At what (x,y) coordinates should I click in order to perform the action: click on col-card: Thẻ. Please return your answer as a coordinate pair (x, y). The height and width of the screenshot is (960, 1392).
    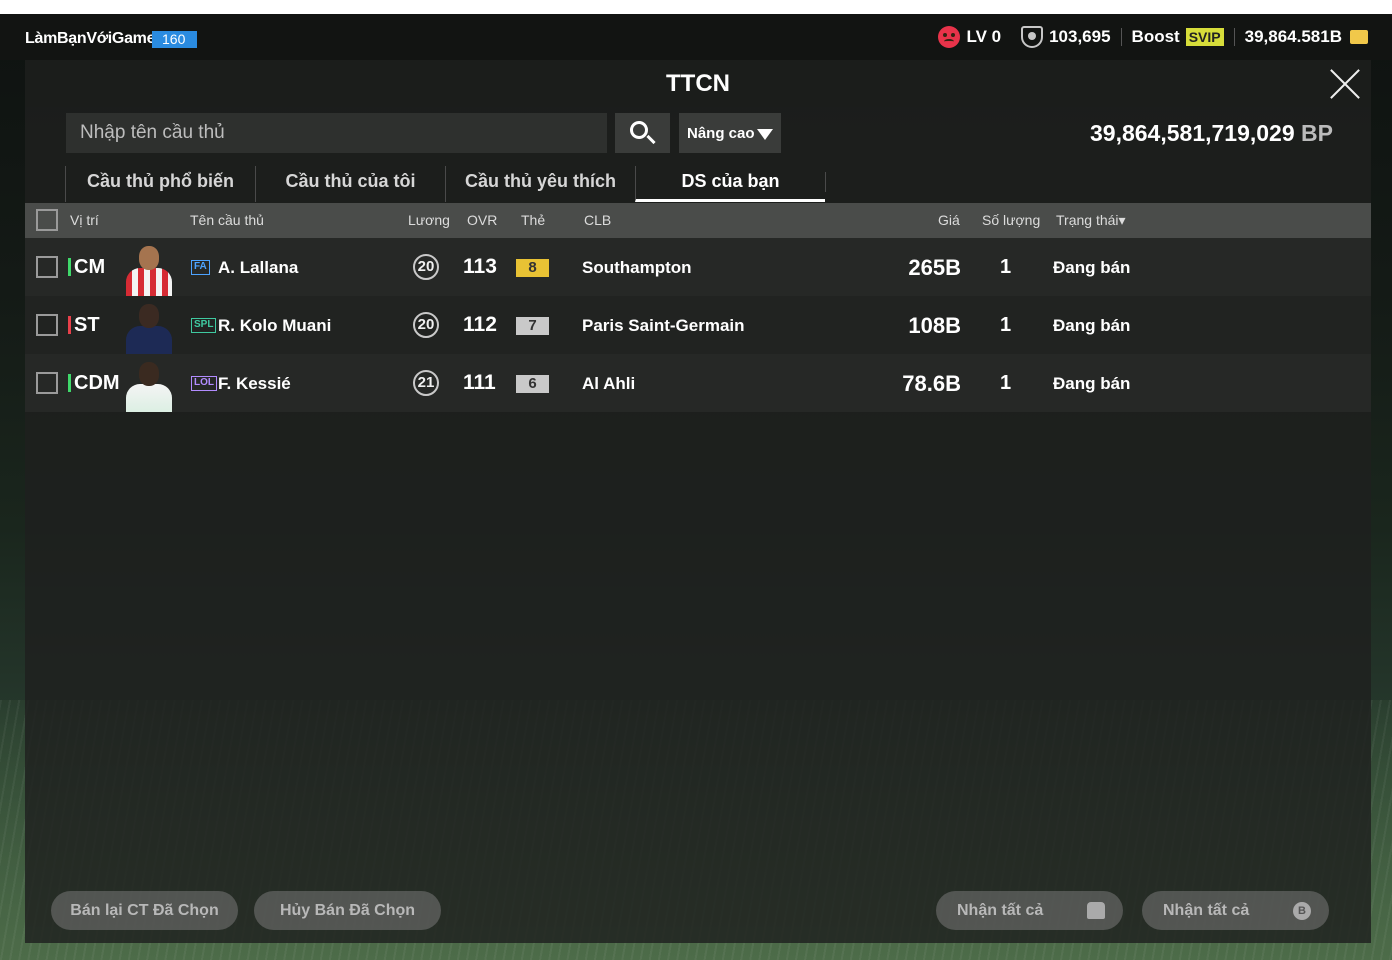
    Looking at the image, I should click on (533, 220).